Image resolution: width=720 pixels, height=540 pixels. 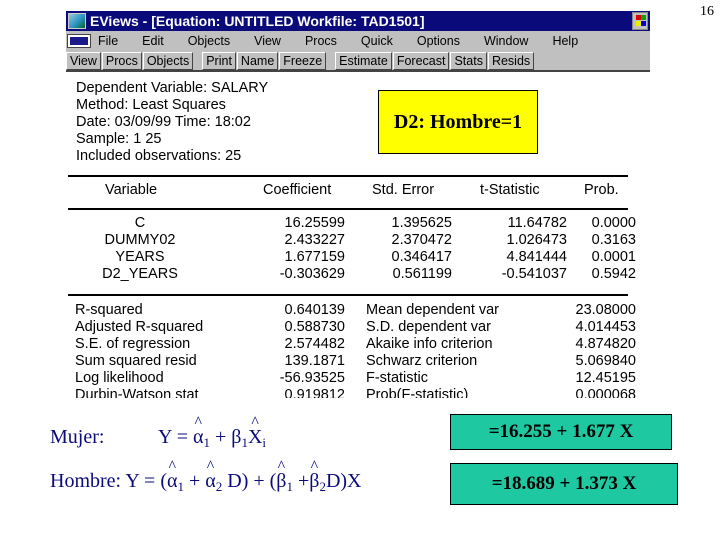 I want to click on prob-column: 0.0000 0.3163 0.0001 0.5942, so click(x=603, y=249).